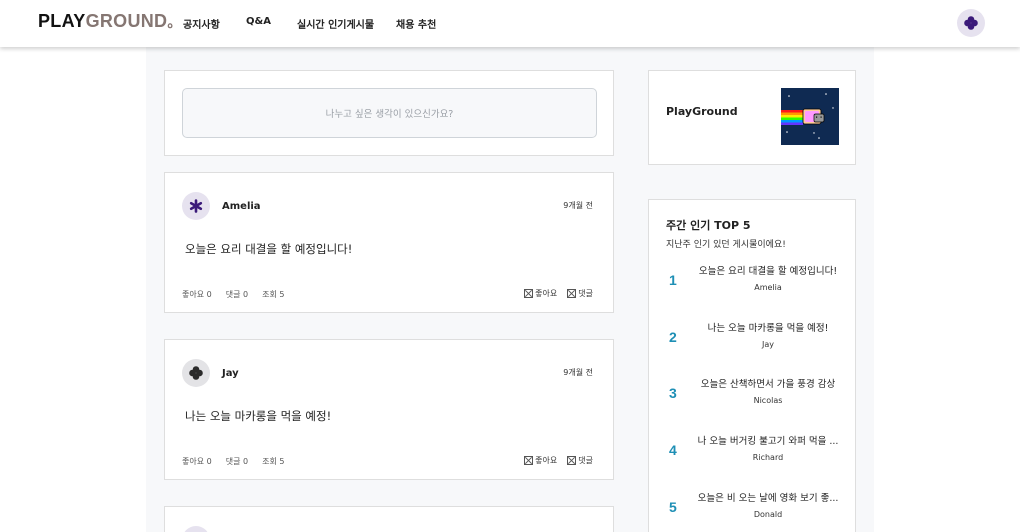 Image resolution: width=1020 pixels, height=532 pixels. What do you see at coordinates (752, 283) in the screenshot?
I see `top5-item: 1 오늘은 요리 대결을 할 예정입니다! Amelia` at bounding box center [752, 283].